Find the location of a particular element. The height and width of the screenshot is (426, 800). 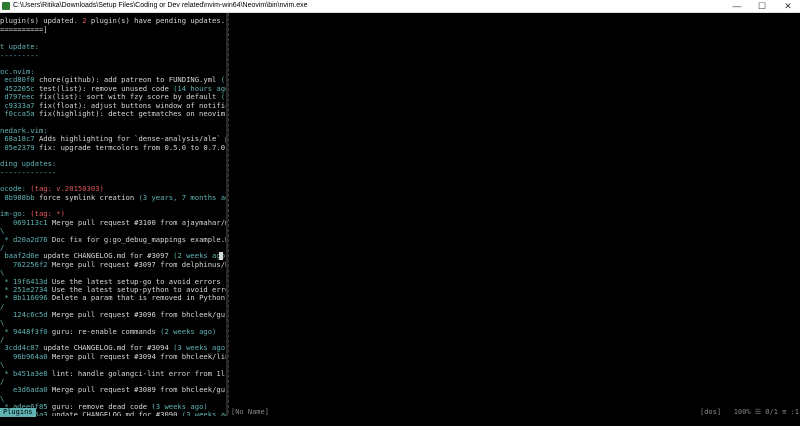

commit-hash: 762256f2 is located at coordinates (24, 264).